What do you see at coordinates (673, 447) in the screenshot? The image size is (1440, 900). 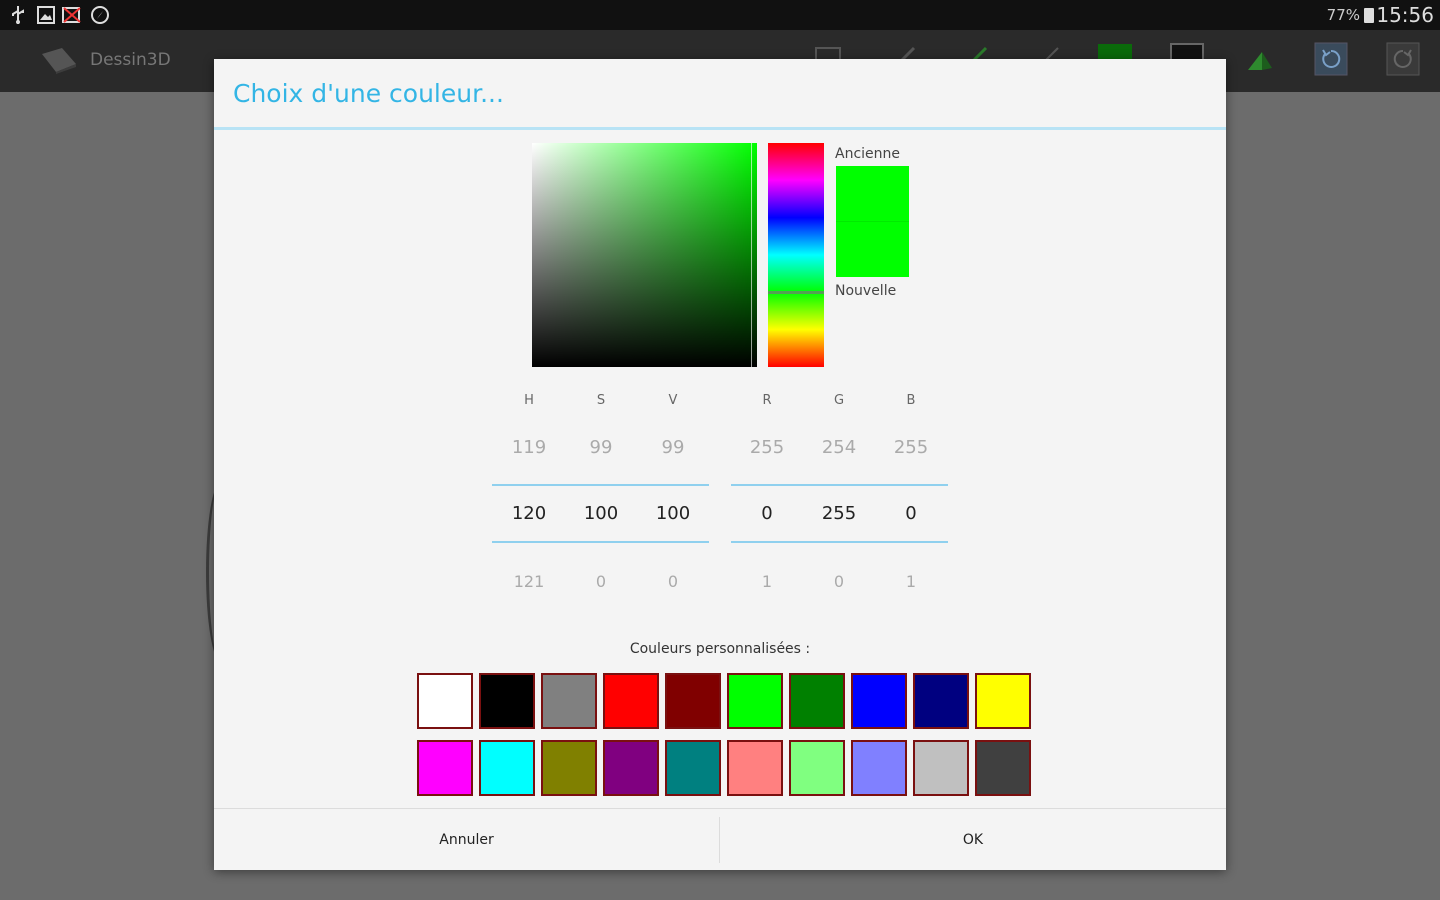 I see `value-prev-value: 99` at bounding box center [673, 447].